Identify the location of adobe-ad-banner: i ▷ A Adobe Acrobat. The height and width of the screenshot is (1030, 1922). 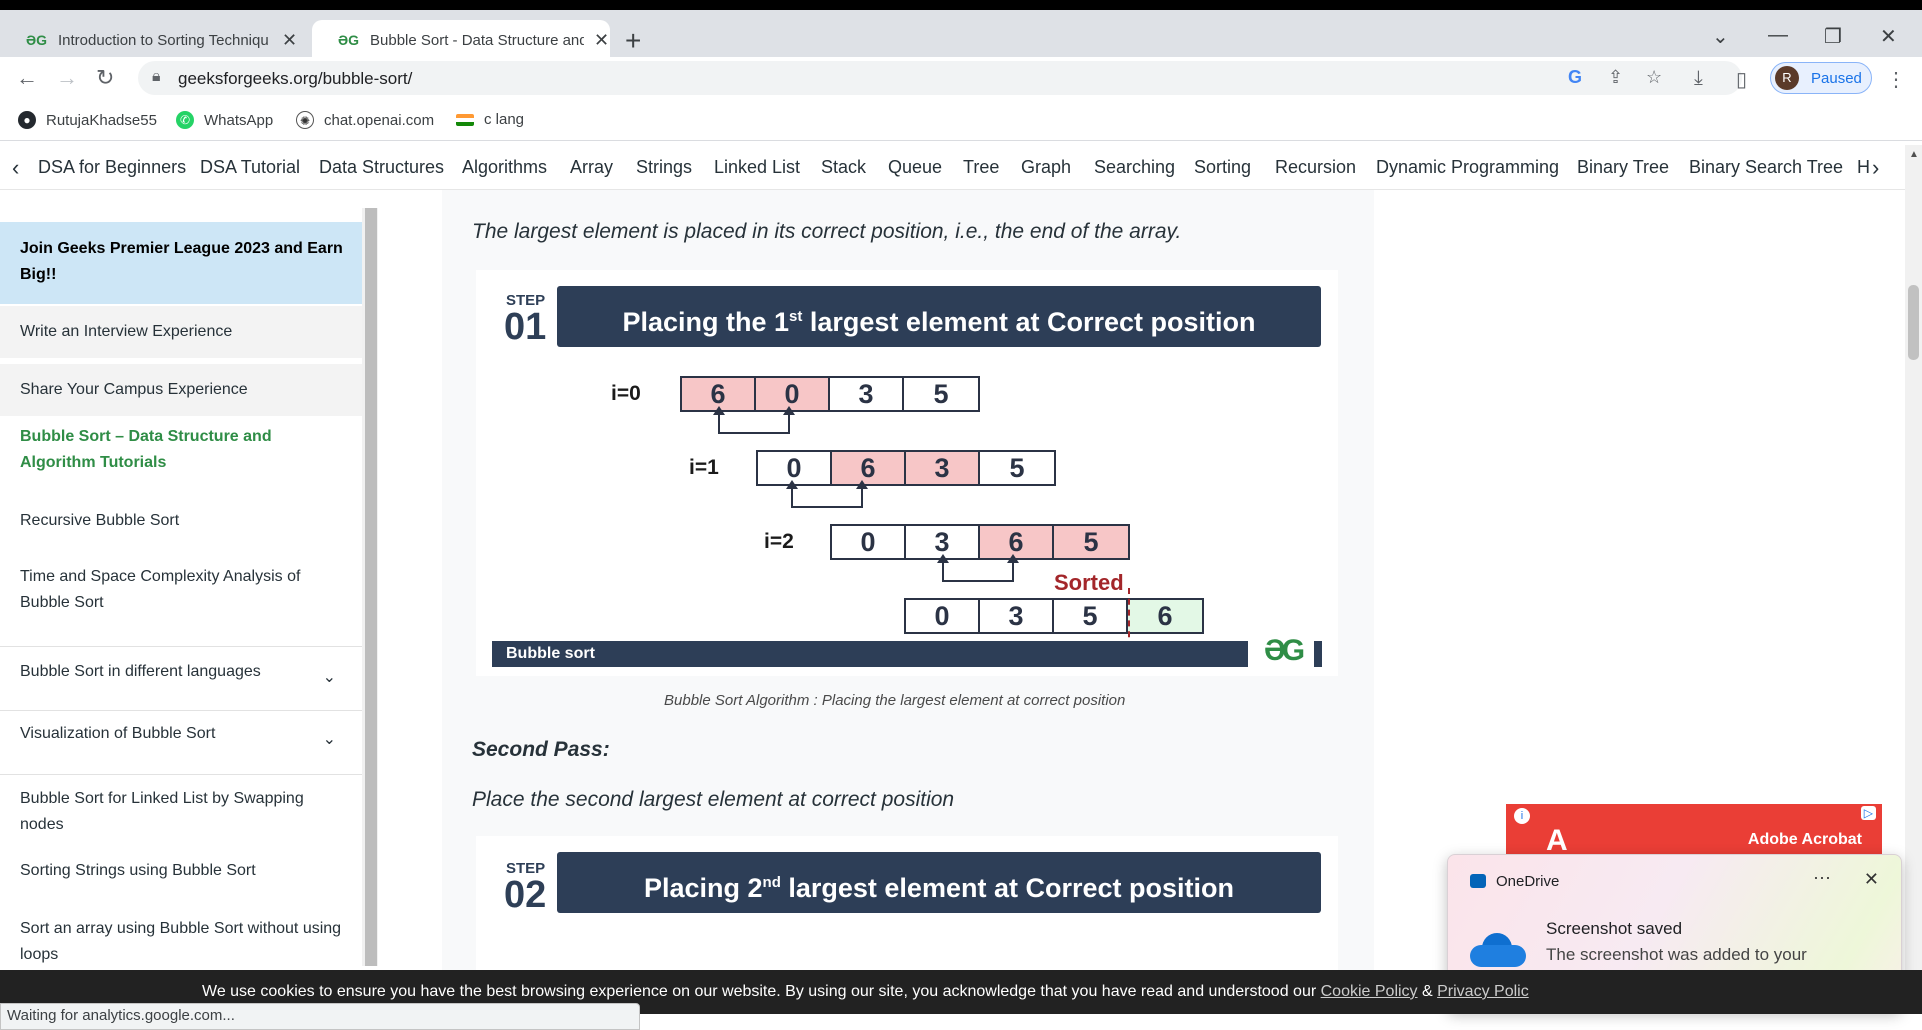
(1694, 830).